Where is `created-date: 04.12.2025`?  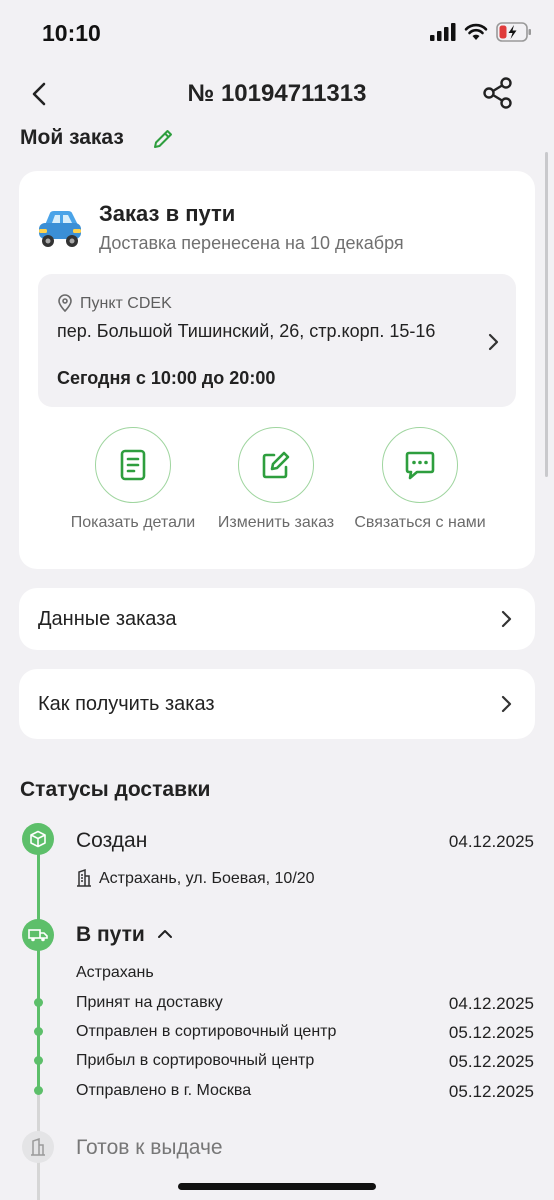 created-date: 04.12.2025 is located at coordinates (491, 841).